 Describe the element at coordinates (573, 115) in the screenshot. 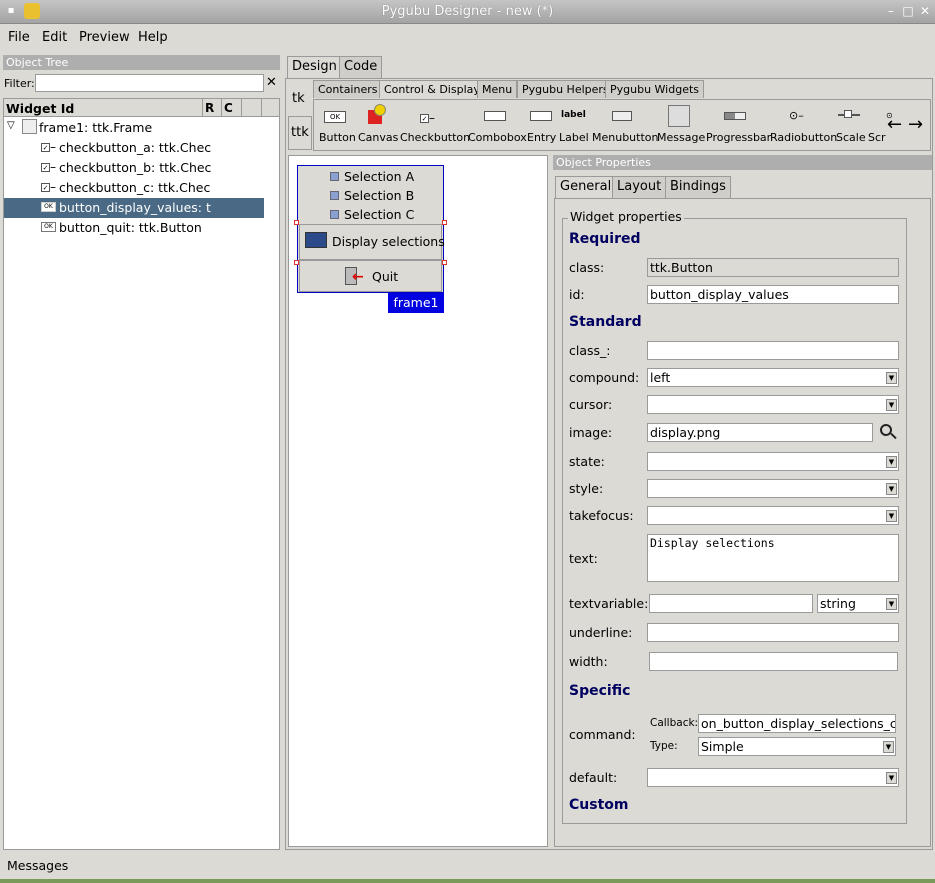

I see `label-icon: label` at that location.